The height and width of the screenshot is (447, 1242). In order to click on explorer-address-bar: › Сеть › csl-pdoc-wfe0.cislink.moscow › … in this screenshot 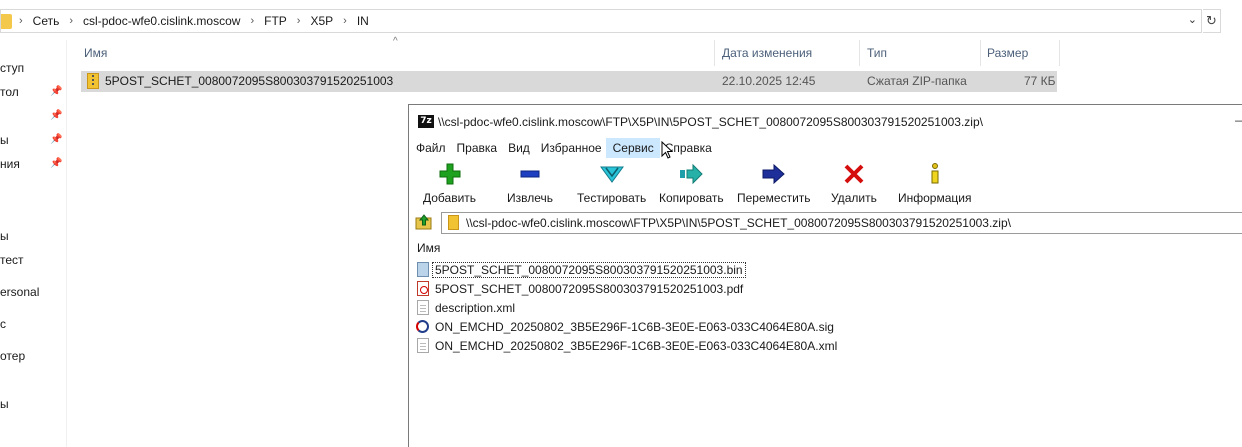, I will do `click(621, 20)`.